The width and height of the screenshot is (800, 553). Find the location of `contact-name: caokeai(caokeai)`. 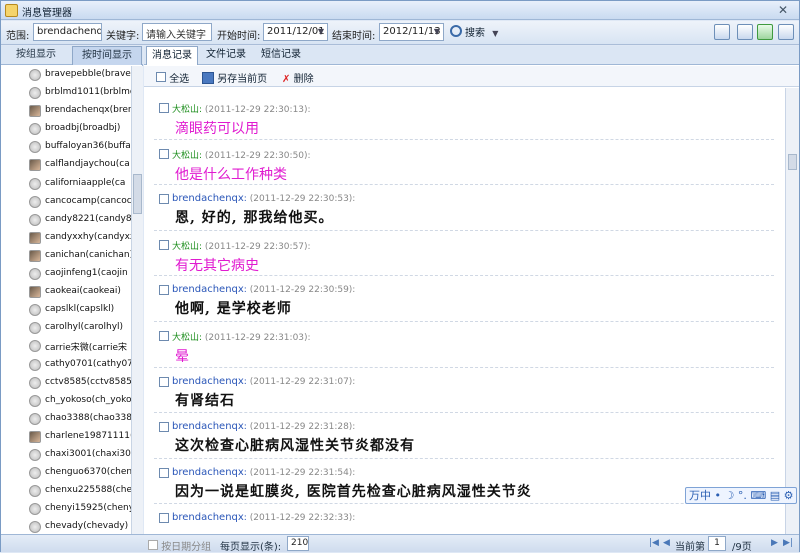

contact-name: caokeai(caokeai) is located at coordinates (83, 291).